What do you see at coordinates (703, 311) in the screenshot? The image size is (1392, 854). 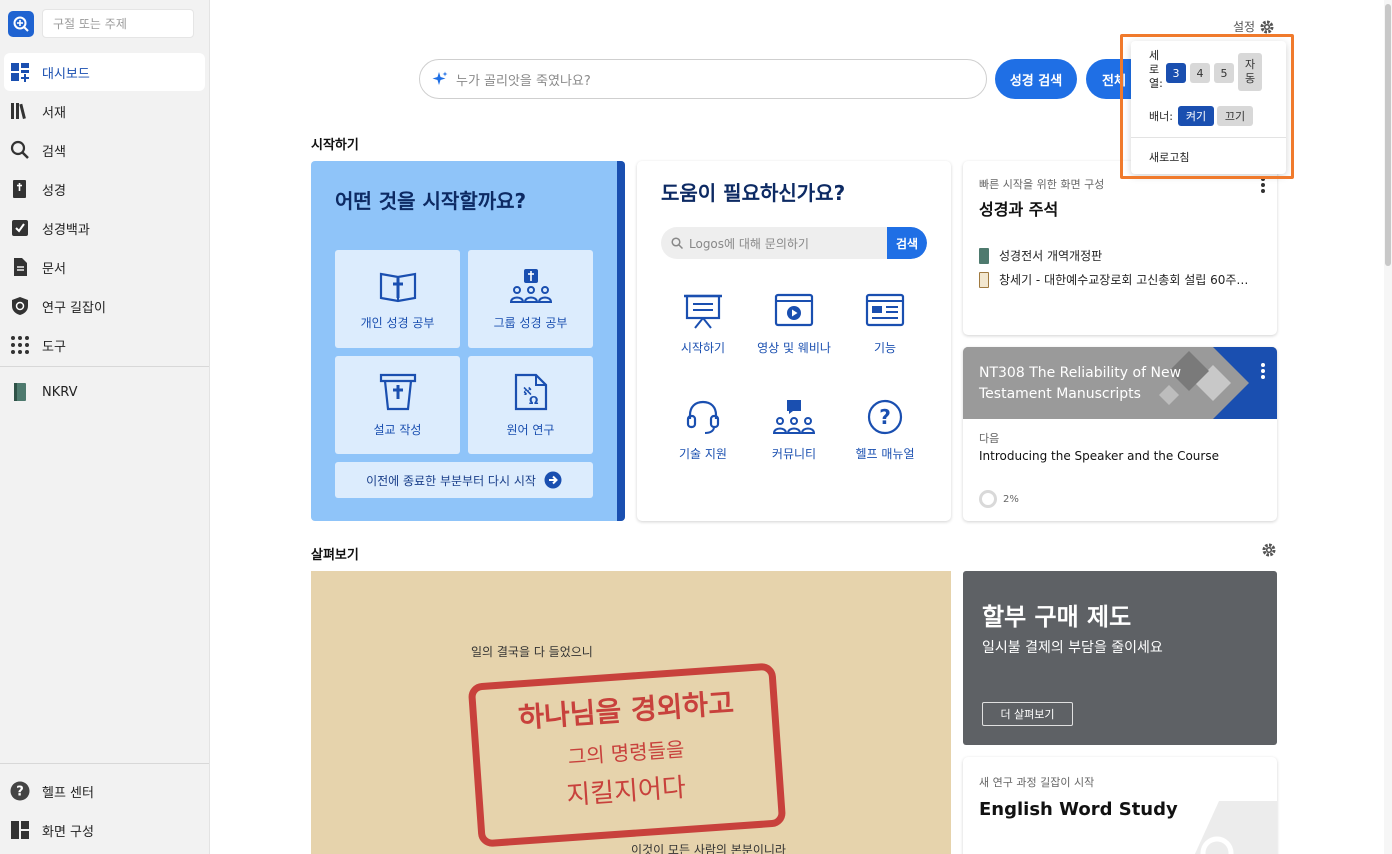 I see `presentation-icon` at bounding box center [703, 311].